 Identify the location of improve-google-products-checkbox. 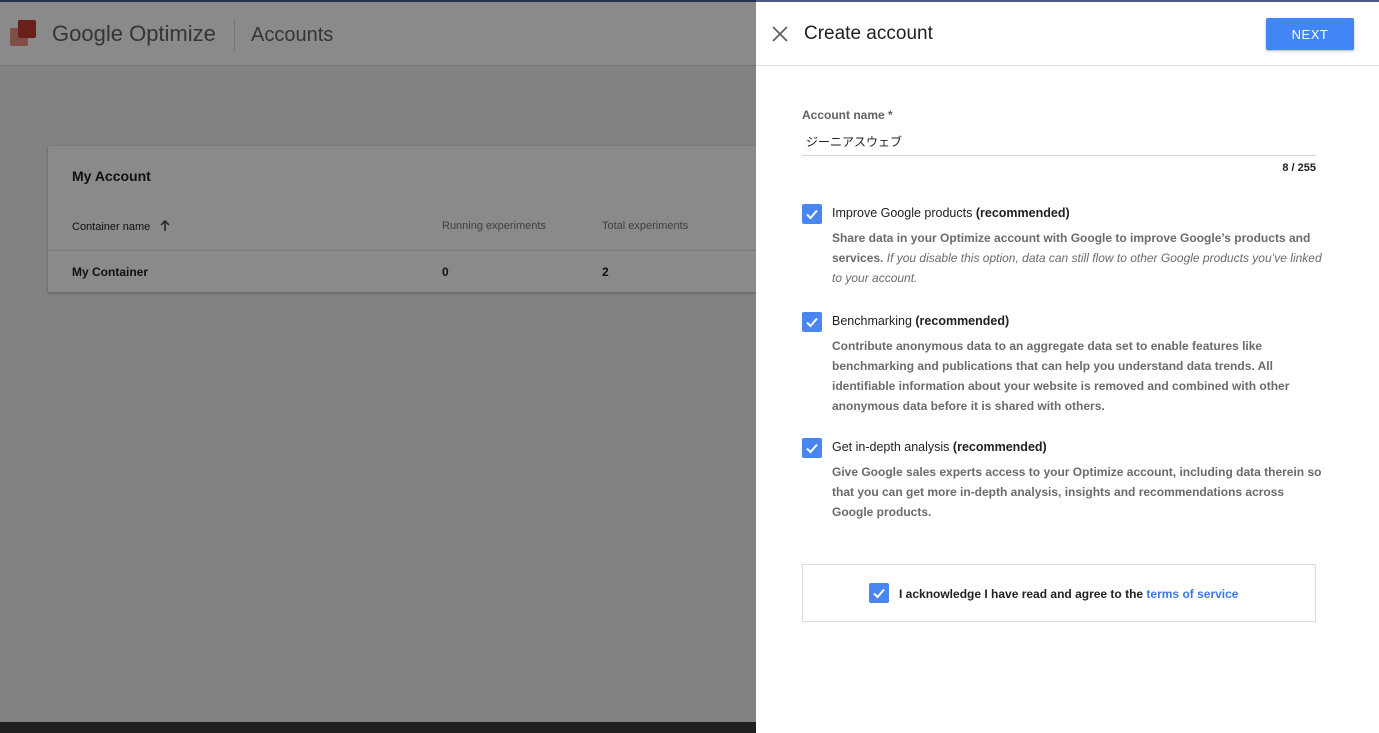
(812, 214).